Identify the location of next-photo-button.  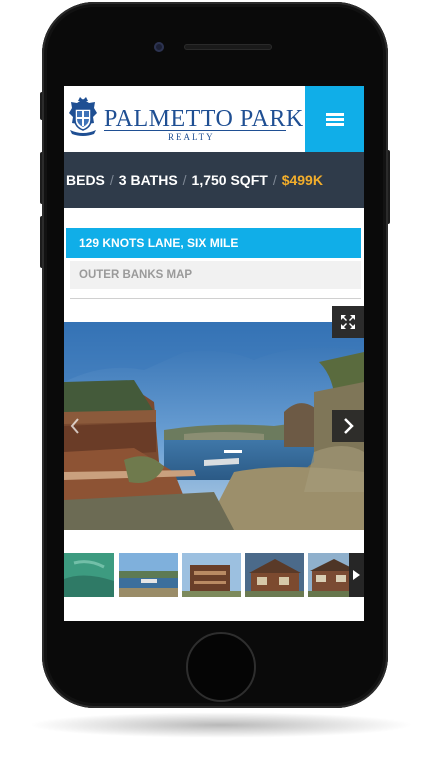
(348, 426).